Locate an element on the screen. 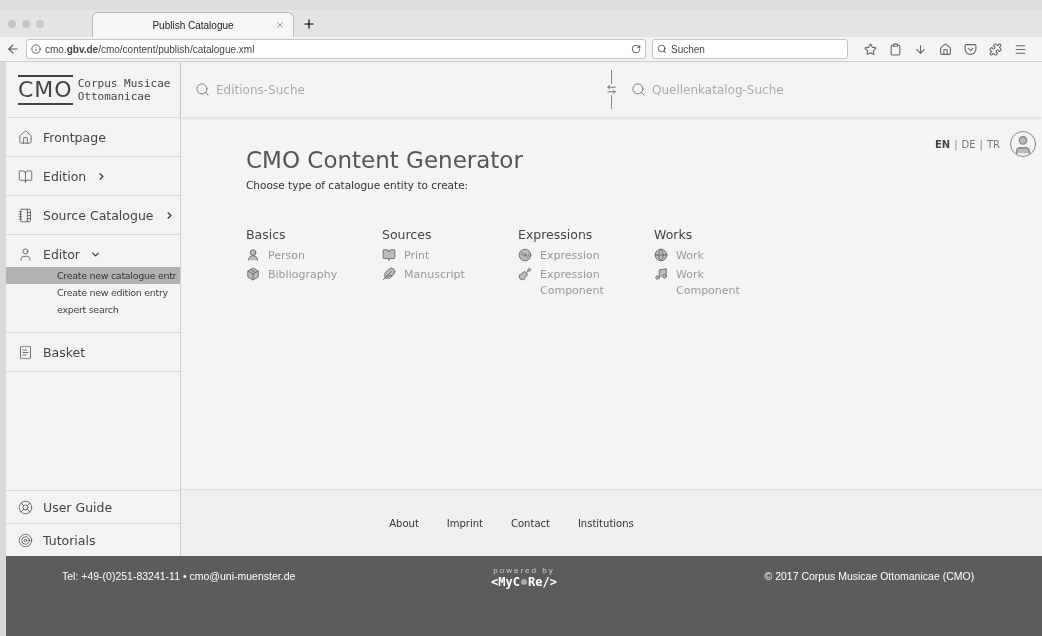 This screenshot has width=1042, height=636. language-link: DE is located at coordinates (968, 144).